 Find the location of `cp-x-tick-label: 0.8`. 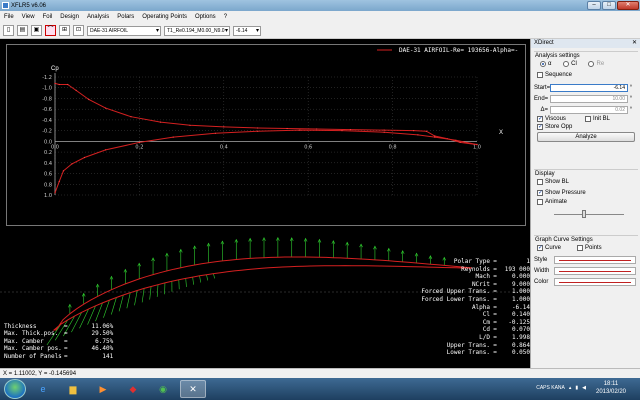

cp-x-tick-label: 0.8 is located at coordinates (393, 147).